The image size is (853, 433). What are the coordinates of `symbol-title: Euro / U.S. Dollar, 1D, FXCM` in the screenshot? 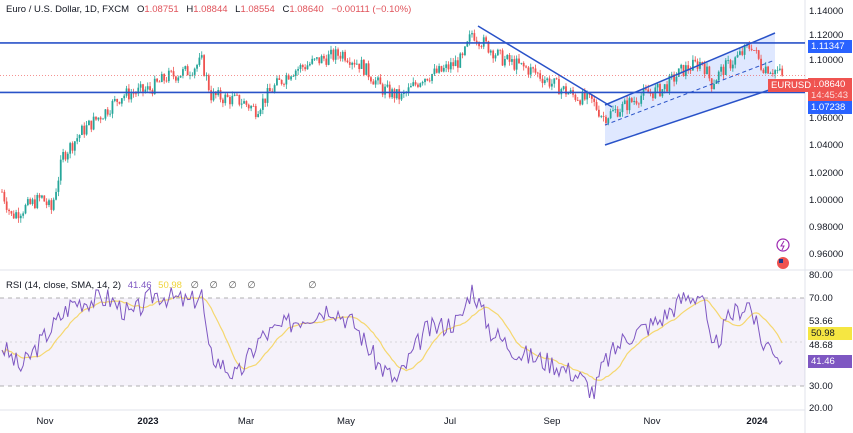 It's located at (67, 9).